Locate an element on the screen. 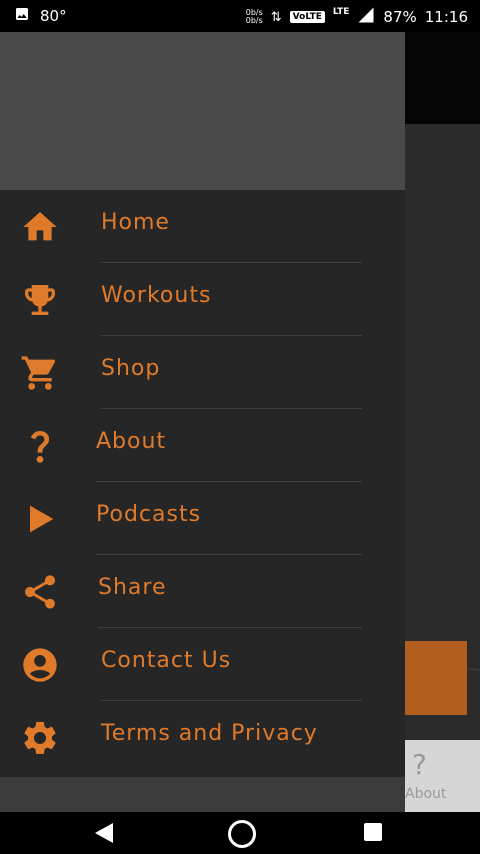 The height and width of the screenshot is (854, 480). bottom-nav-about-label: About is located at coordinates (426, 794).